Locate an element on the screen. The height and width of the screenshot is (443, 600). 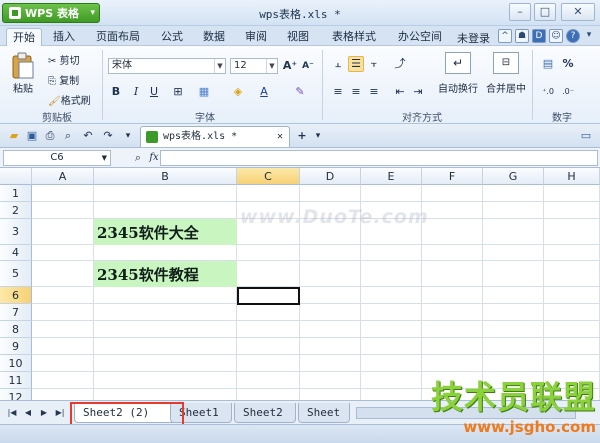
shrink-ribbon-icon: ^ is located at coordinates (505, 36).